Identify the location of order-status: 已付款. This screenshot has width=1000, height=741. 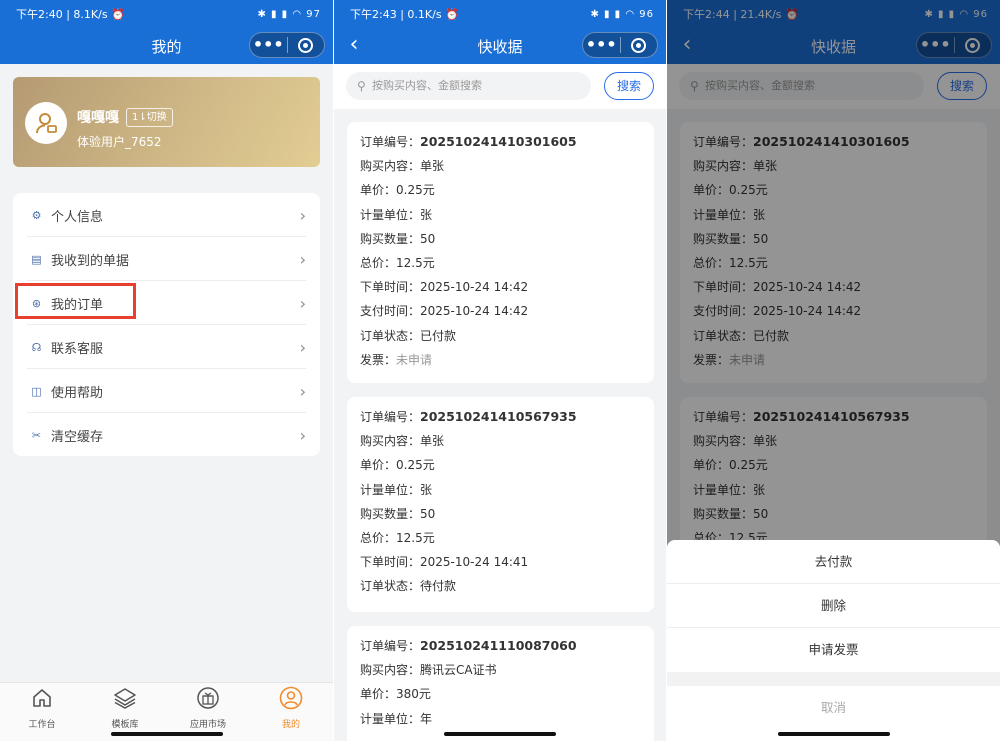
(438, 335).